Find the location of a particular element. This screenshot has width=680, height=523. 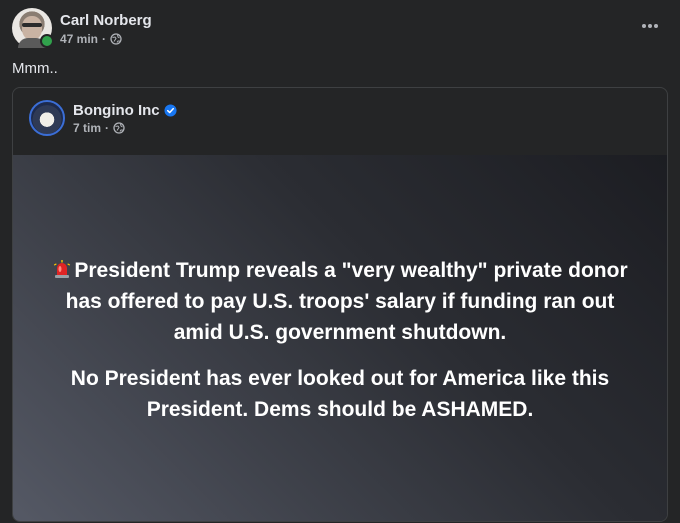

post-header-text: Carl Norberg 47 min · is located at coordinates (106, 28).